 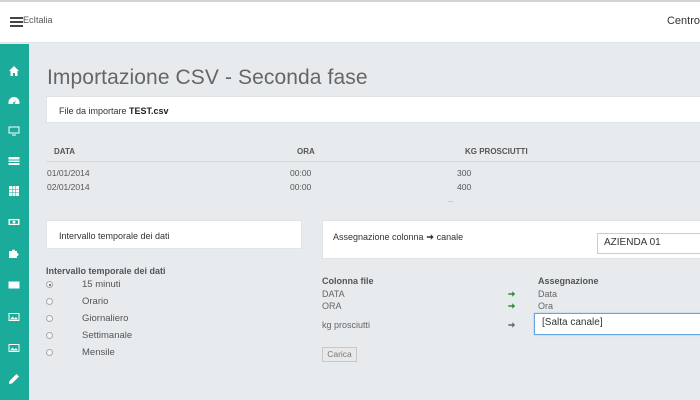 I want to click on assignment-label-suffix: canale, so click(x=450, y=237).